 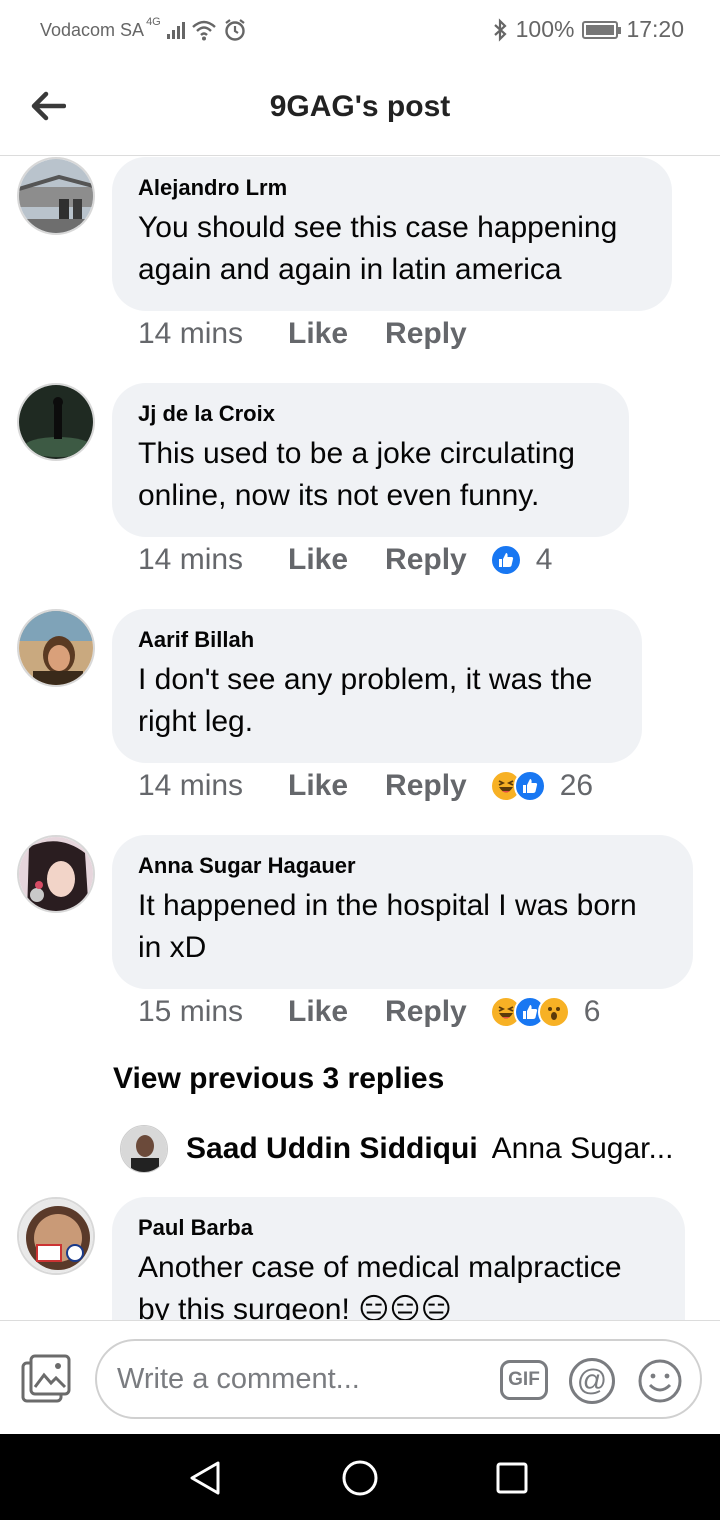 I want to click on photo-button, so click(x=46, y=1379).